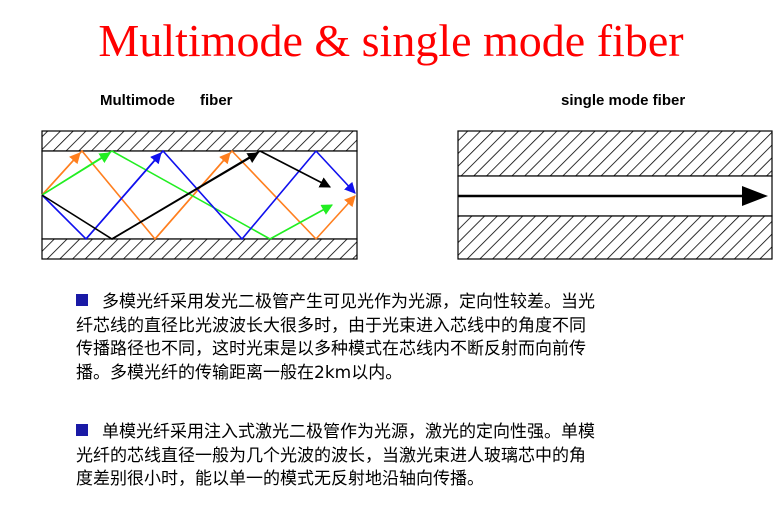  I want to click on multimode-fiber, so click(199, 195).